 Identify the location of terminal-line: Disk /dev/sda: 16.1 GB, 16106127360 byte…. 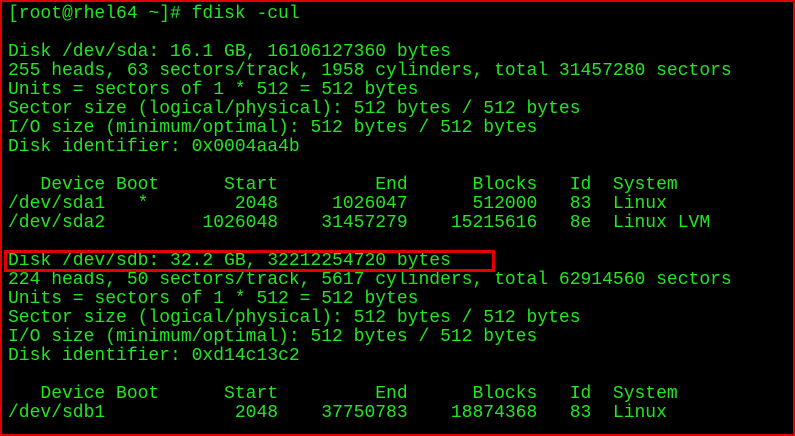
(229, 52).